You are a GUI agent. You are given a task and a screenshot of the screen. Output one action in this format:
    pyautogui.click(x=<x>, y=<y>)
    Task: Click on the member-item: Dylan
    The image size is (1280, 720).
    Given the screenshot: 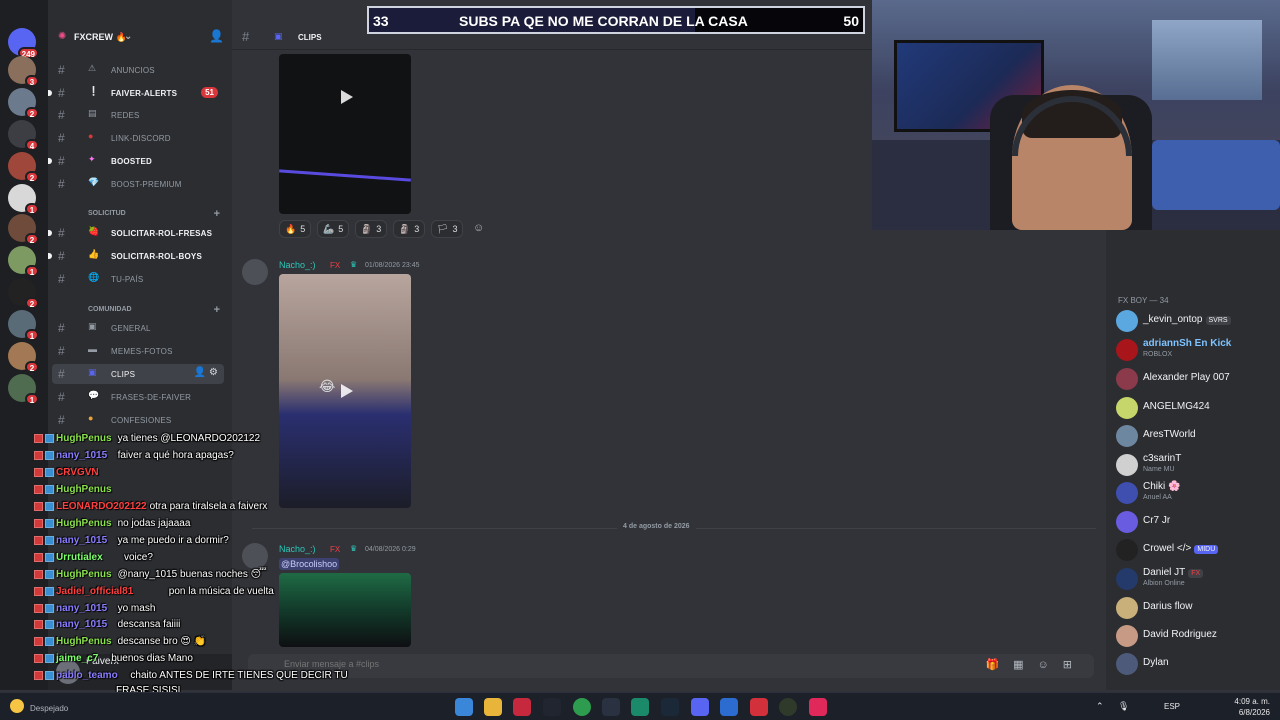 What is the action you would take?
    pyautogui.click(x=1196, y=664)
    